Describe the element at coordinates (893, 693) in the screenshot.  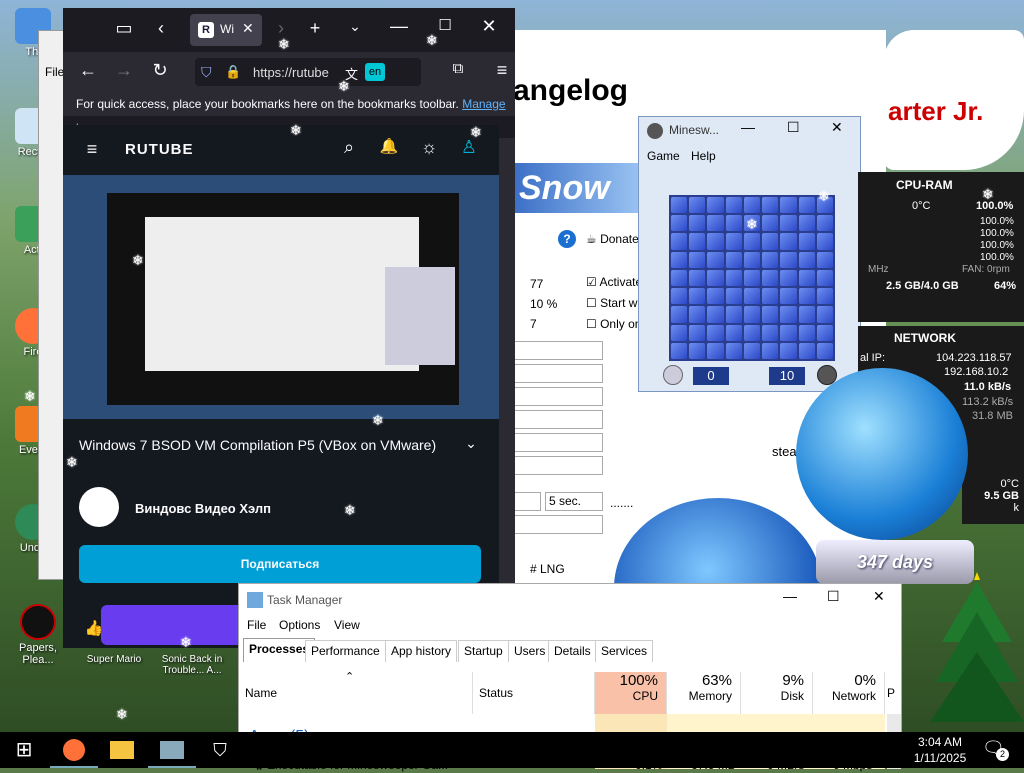
I see `column-power: P` at that location.